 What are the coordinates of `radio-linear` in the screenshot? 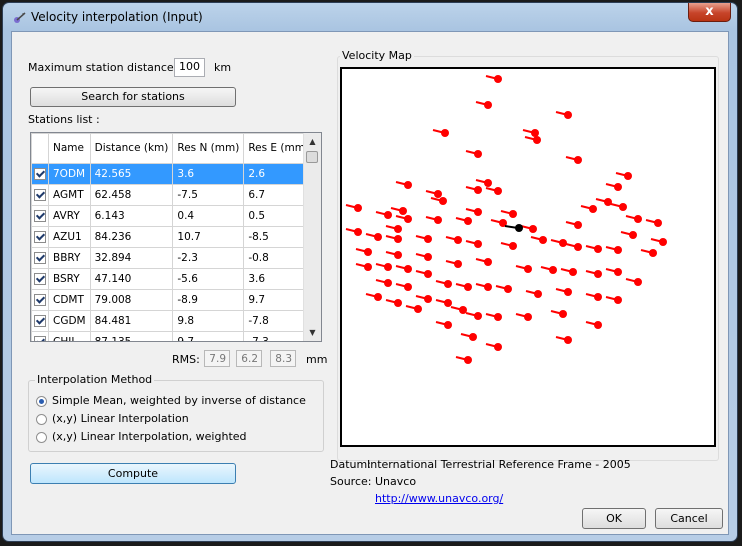 It's located at (41, 419).